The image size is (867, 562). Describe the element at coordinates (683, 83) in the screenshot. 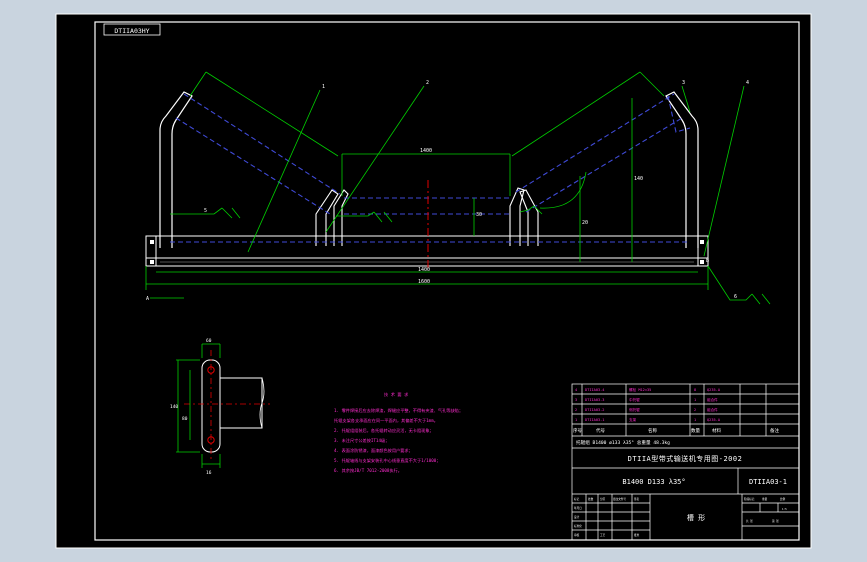

I see `callout-3: 3` at that location.